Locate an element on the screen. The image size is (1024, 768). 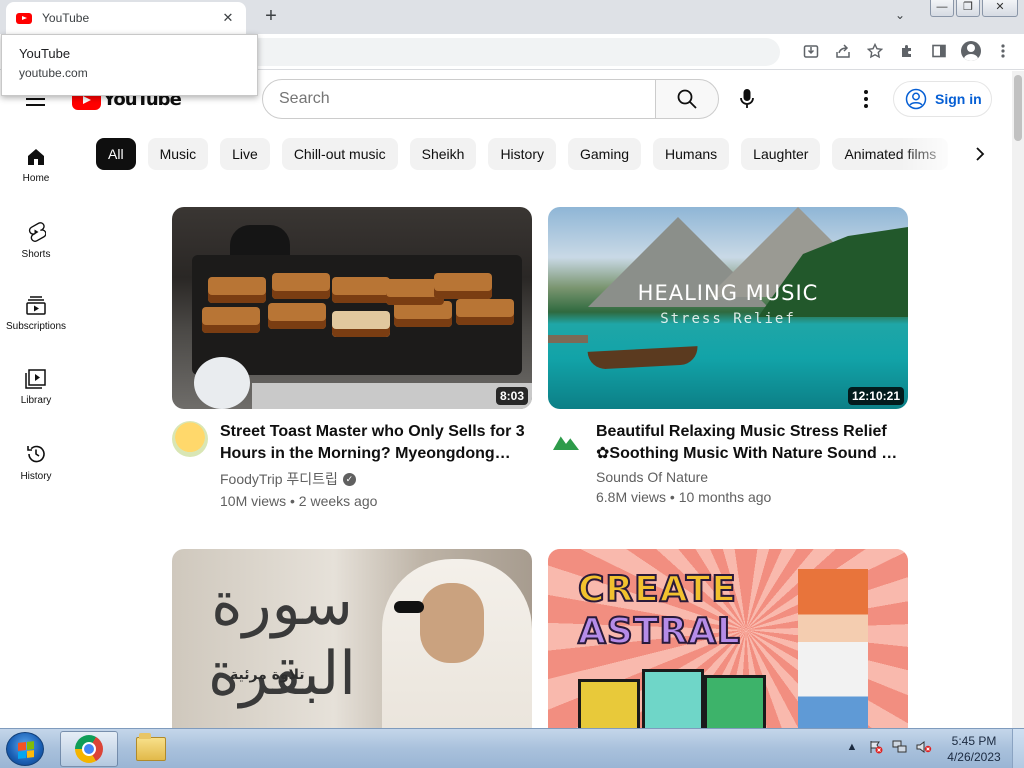
verified-check-icon: ✓ is located at coordinates (349, 479).